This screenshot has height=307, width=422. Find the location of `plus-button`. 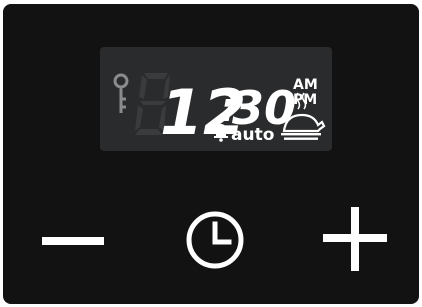

plus-button is located at coordinates (355, 240).